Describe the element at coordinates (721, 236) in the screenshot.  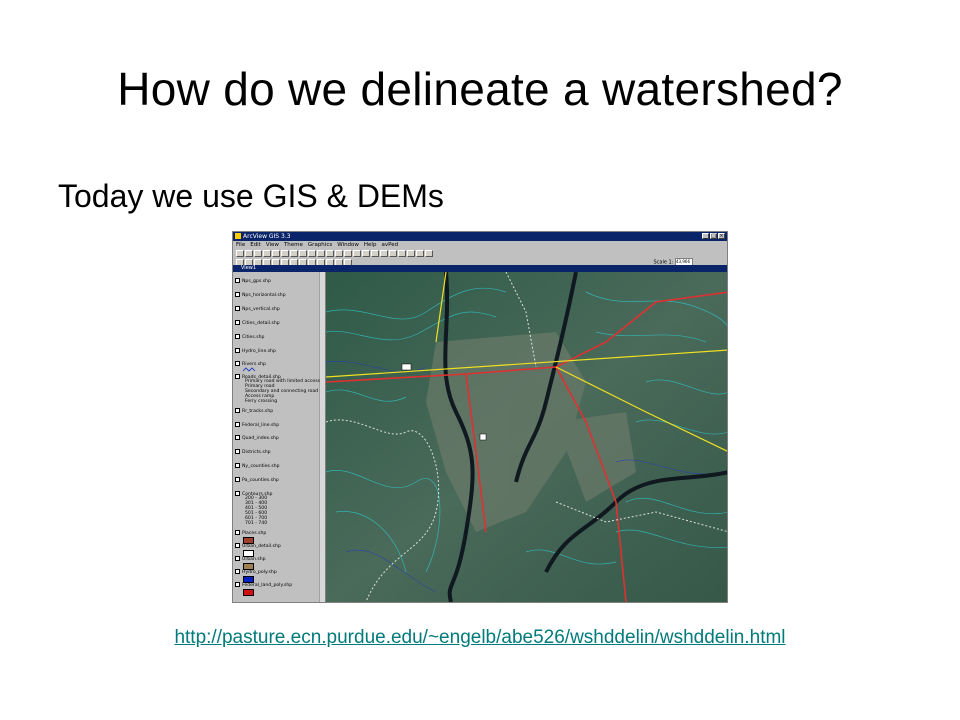
I see `close-icon: ×` at that location.